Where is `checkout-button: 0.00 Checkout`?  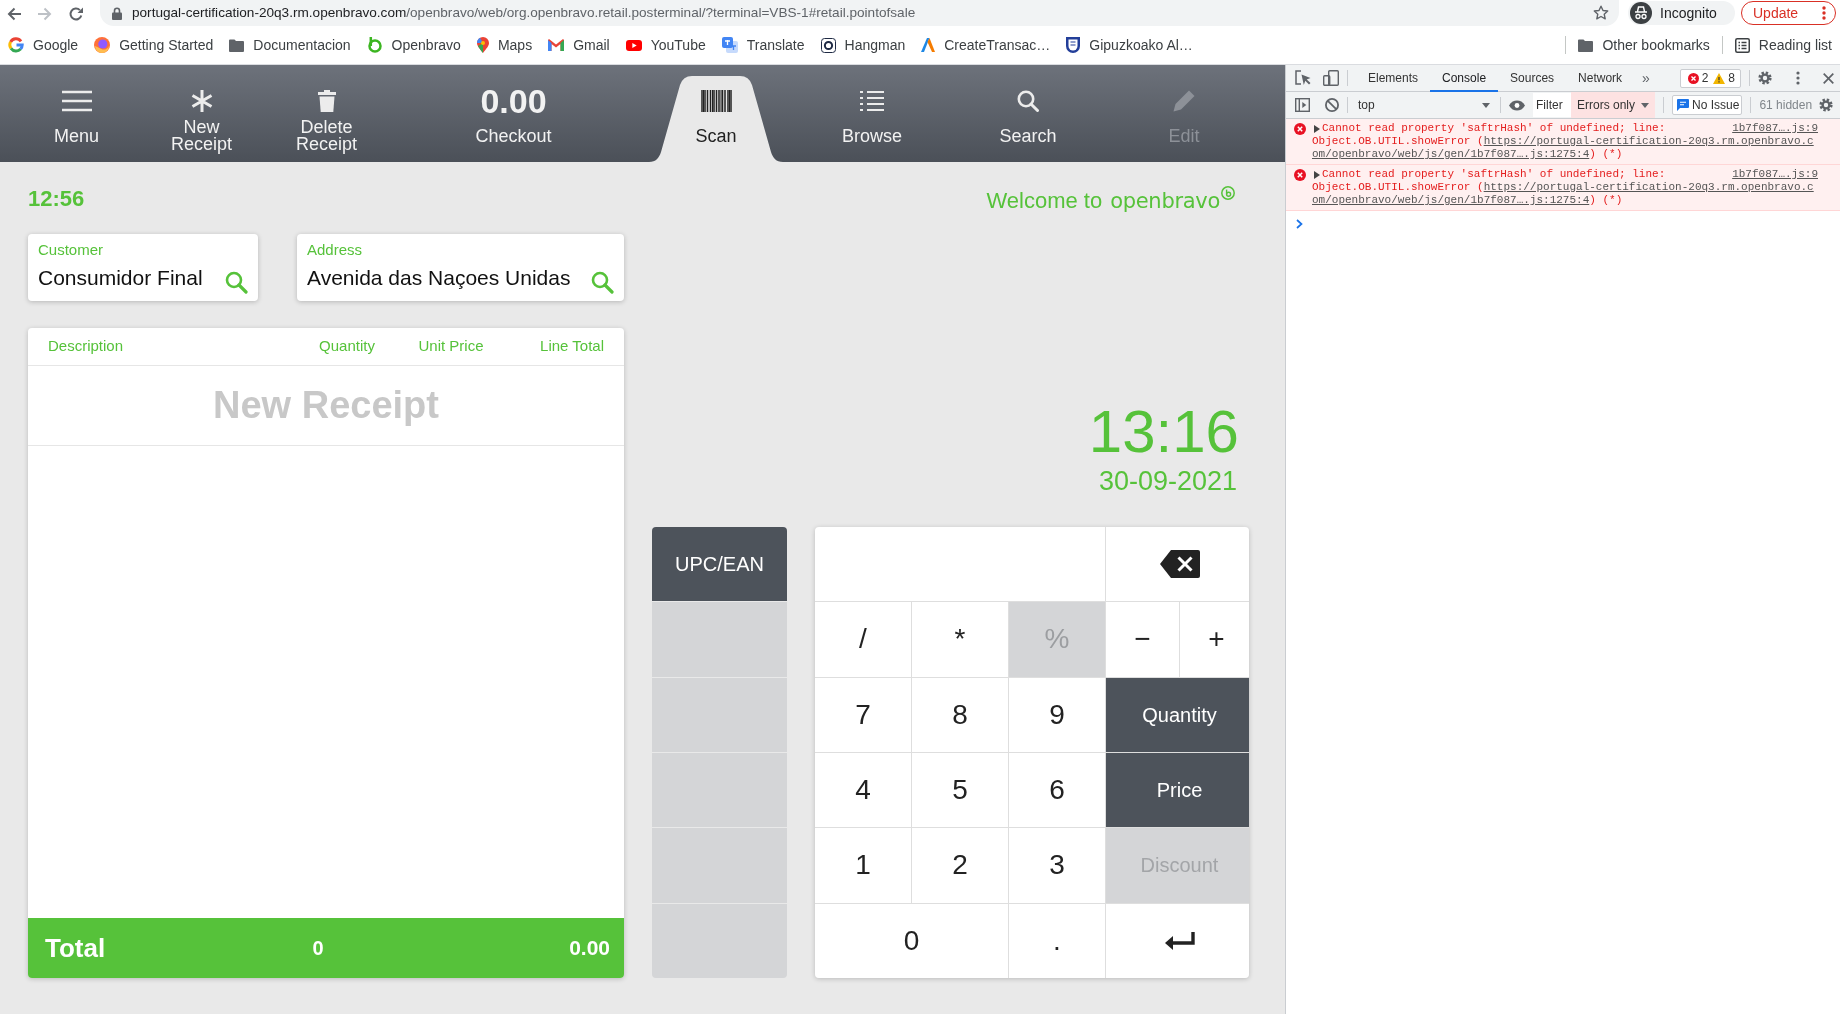
checkout-button: 0.00 Checkout is located at coordinates (513, 113).